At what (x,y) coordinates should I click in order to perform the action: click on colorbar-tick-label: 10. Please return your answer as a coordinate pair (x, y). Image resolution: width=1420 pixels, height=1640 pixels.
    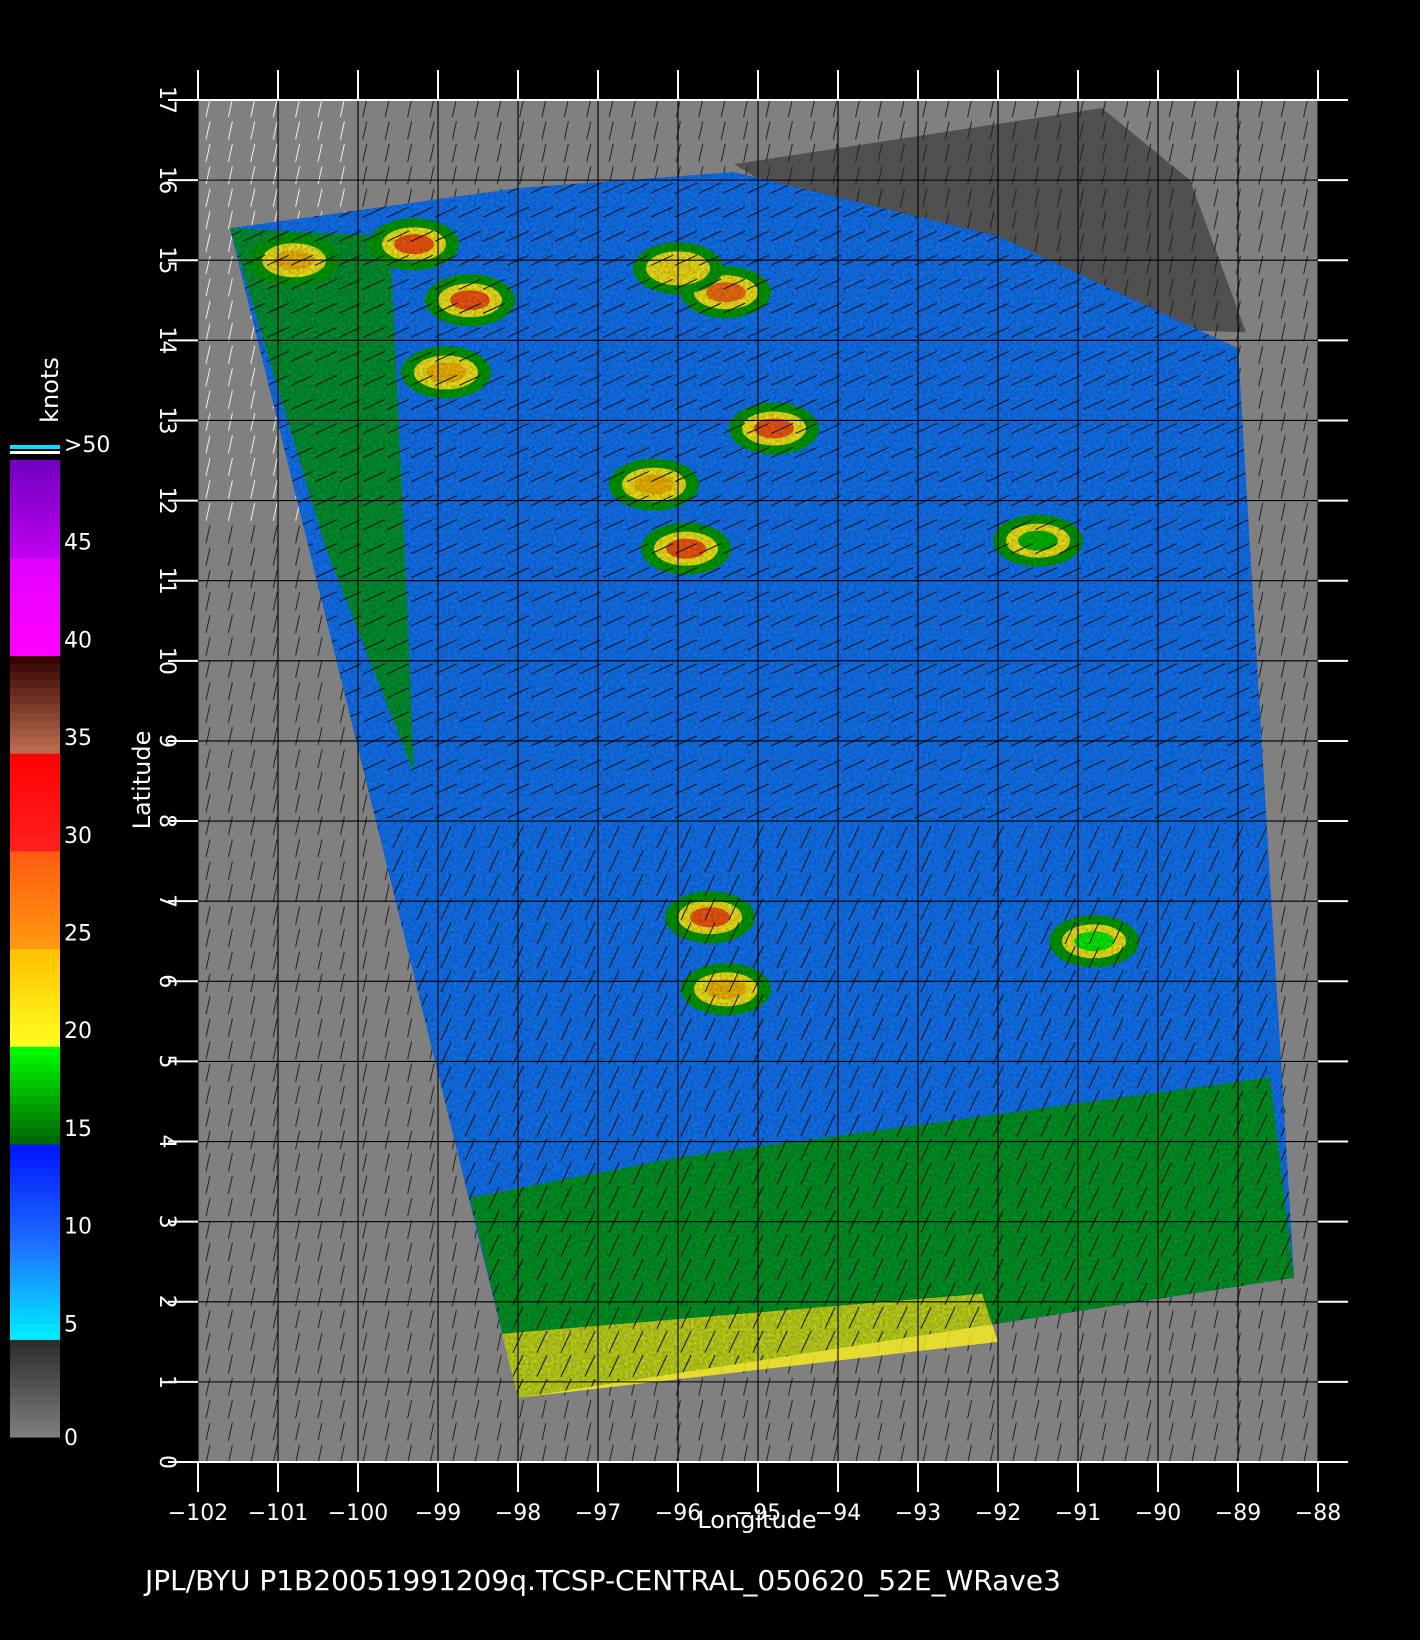
    Looking at the image, I should click on (78, 1227).